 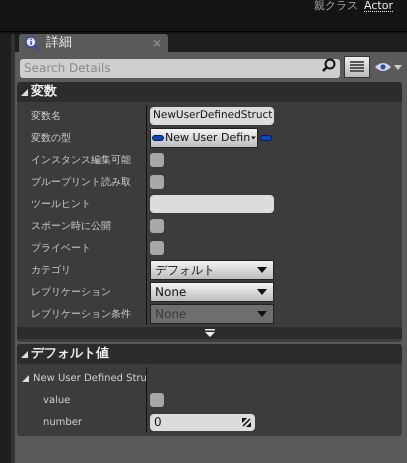 What do you see at coordinates (180, 68) in the screenshot?
I see `search-field: Search Details` at bounding box center [180, 68].